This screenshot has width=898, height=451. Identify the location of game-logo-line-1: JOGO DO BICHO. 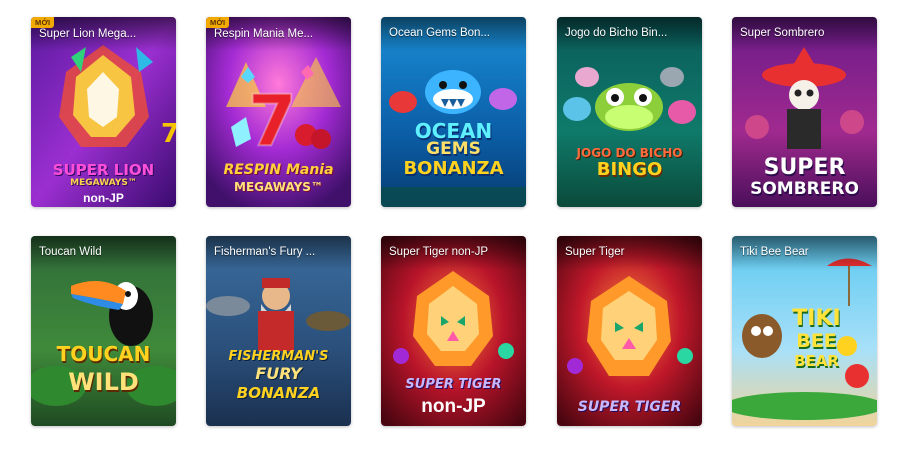
(629, 153).